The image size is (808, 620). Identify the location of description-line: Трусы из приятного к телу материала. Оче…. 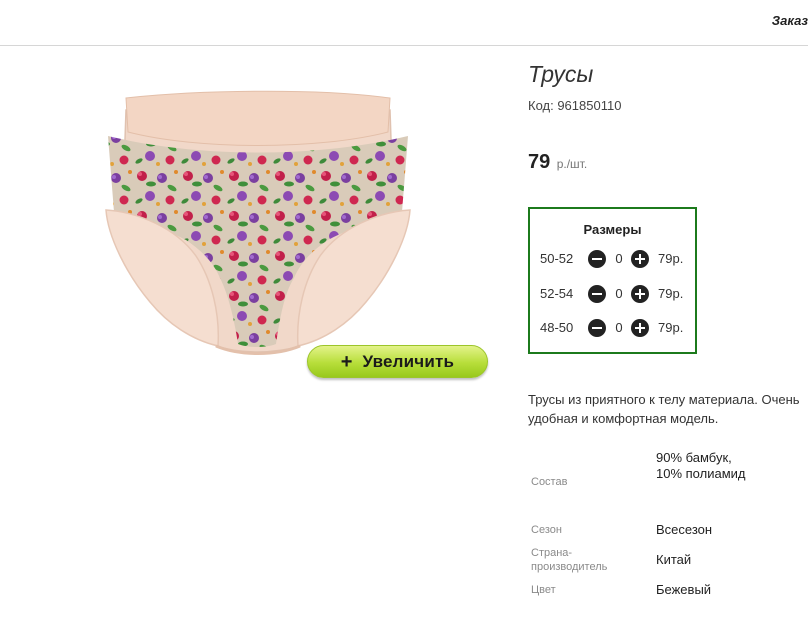
(664, 399).